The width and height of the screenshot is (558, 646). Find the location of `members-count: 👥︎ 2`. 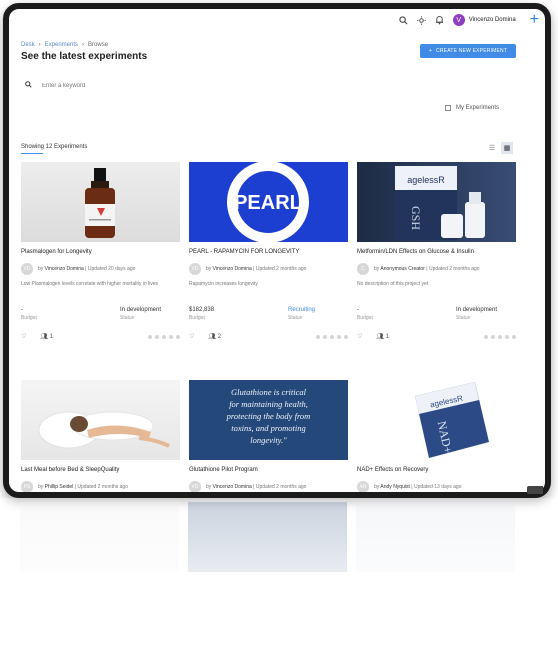

members-count: 👥︎ 2 is located at coordinates (214, 336).